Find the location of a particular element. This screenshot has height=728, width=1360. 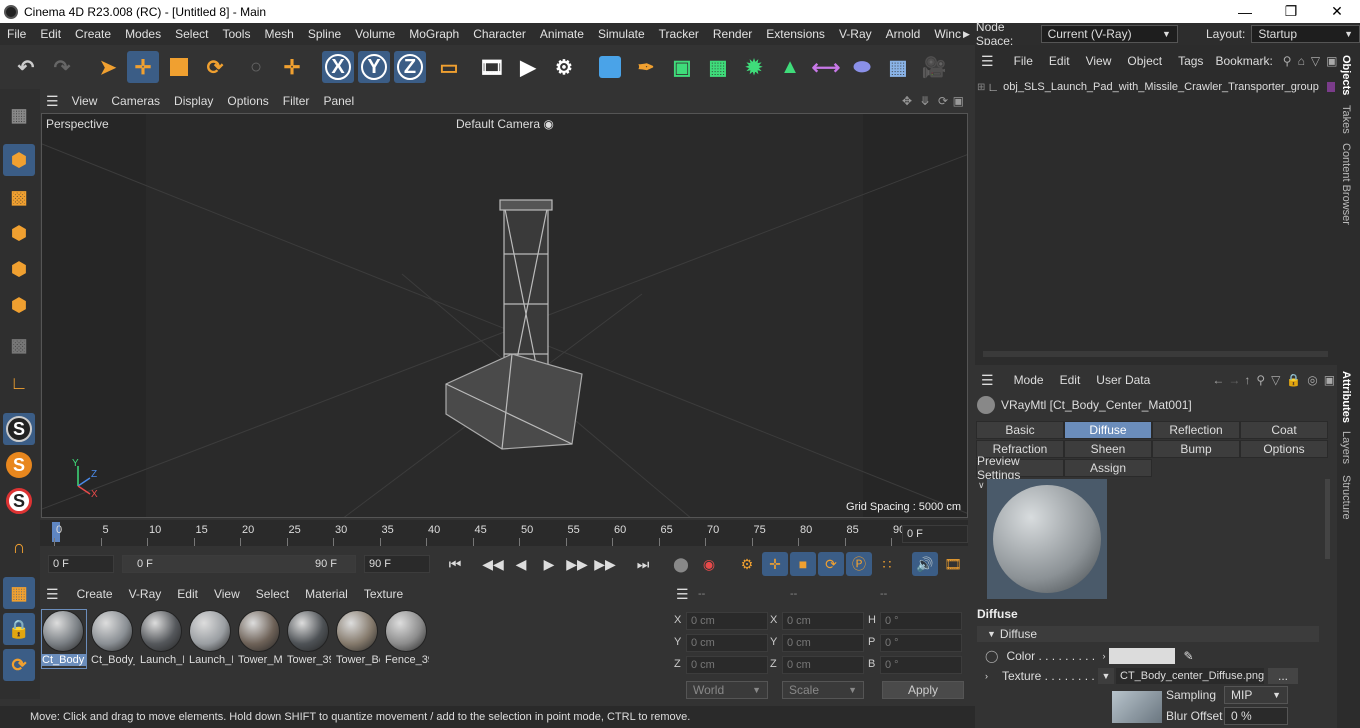

material-menu-material: Material is located at coordinates (326, 594).